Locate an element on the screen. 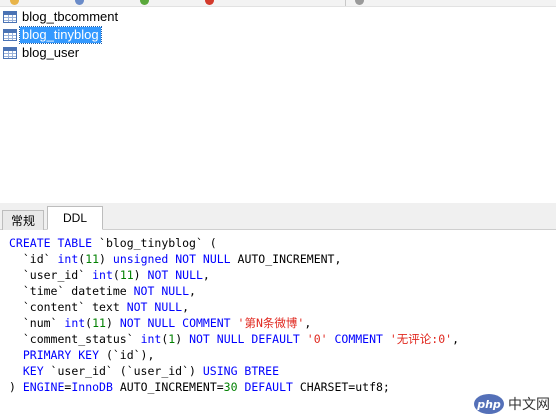 This screenshot has width=556, height=418. ddl-token: InnoDB is located at coordinates (95, 387).